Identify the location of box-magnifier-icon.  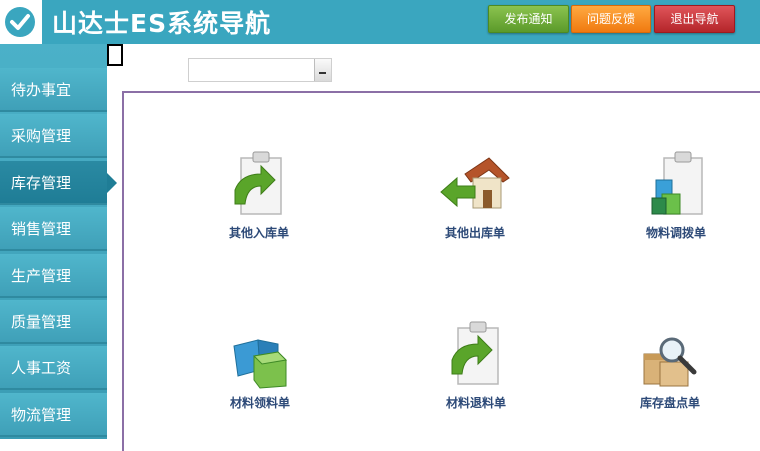
(670, 362).